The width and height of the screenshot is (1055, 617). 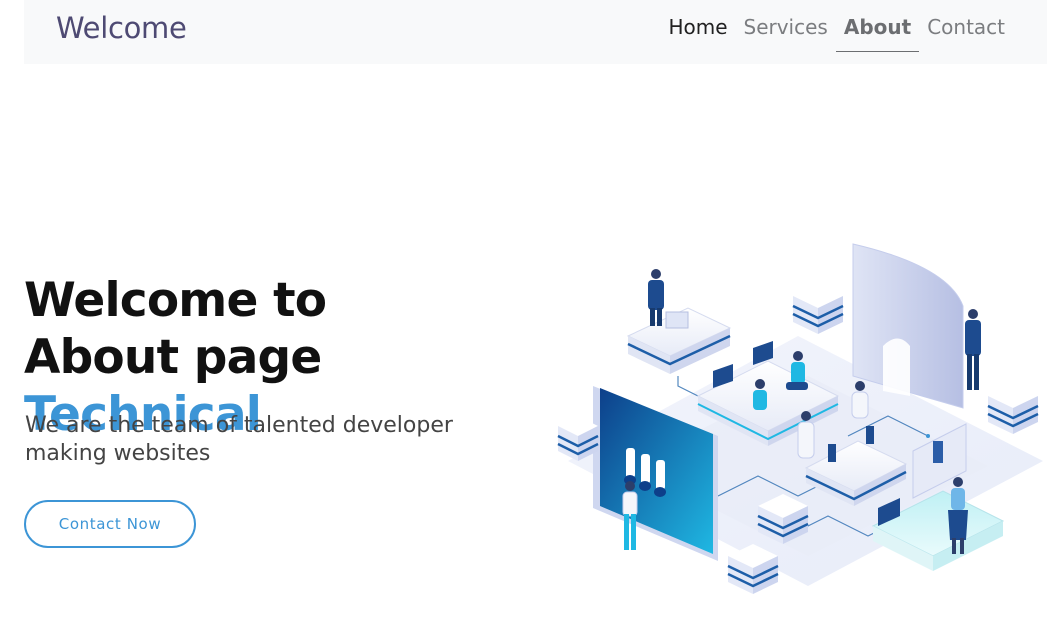 I want to click on brand-link: Welcome, so click(x=121, y=28).